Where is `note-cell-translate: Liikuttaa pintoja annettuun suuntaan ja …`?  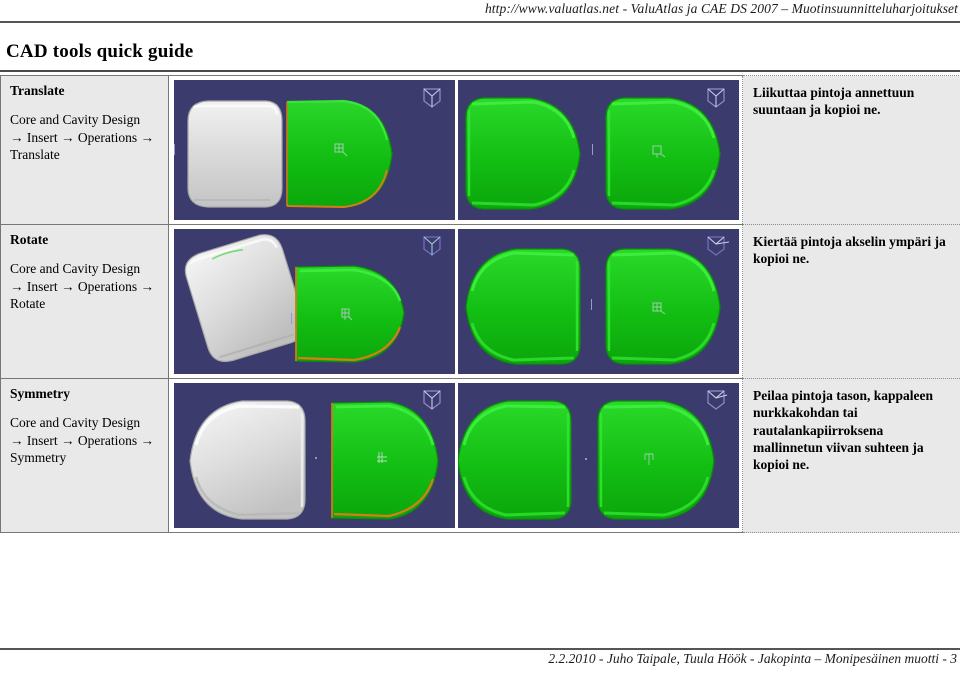
note-cell-translate: Liikuttaa pintoja annettuun suuntaan ja … is located at coordinates (851, 150).